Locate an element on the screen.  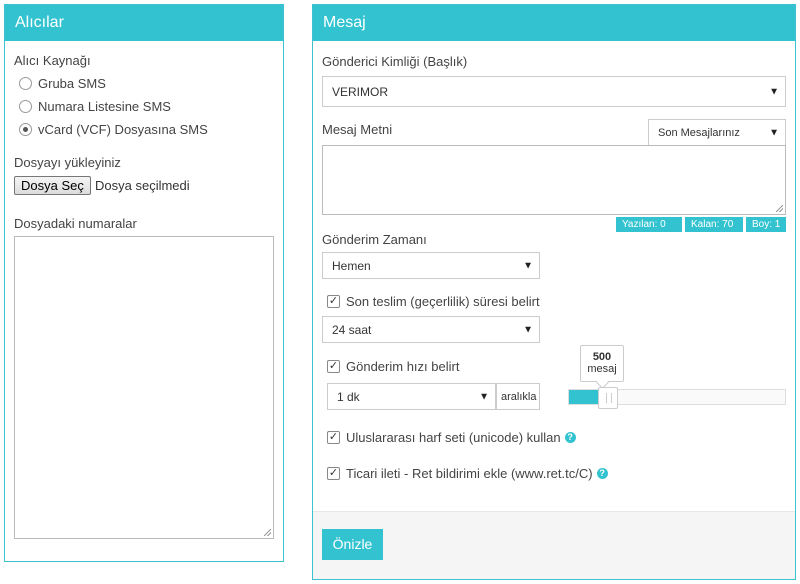
schedule-label: Gönderim Zamanı is located at coordinates (374, 239).